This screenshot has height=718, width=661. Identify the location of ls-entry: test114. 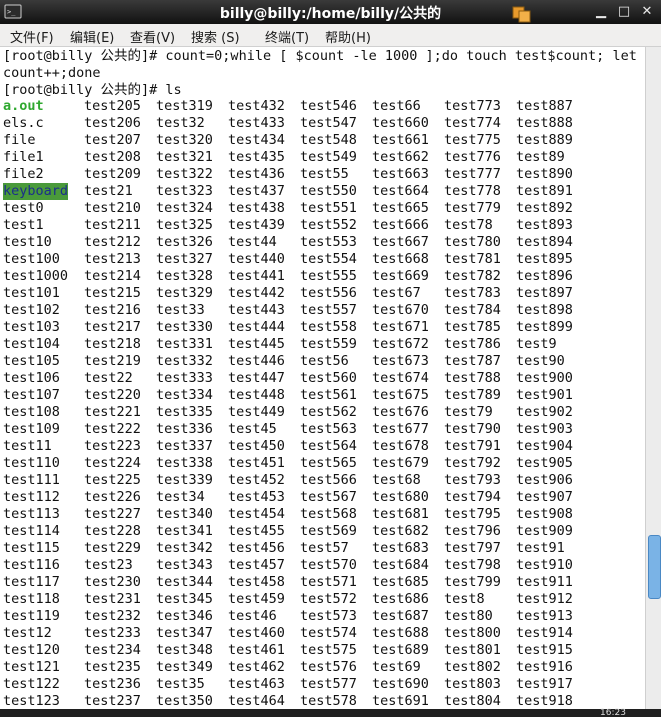
(31, 531).